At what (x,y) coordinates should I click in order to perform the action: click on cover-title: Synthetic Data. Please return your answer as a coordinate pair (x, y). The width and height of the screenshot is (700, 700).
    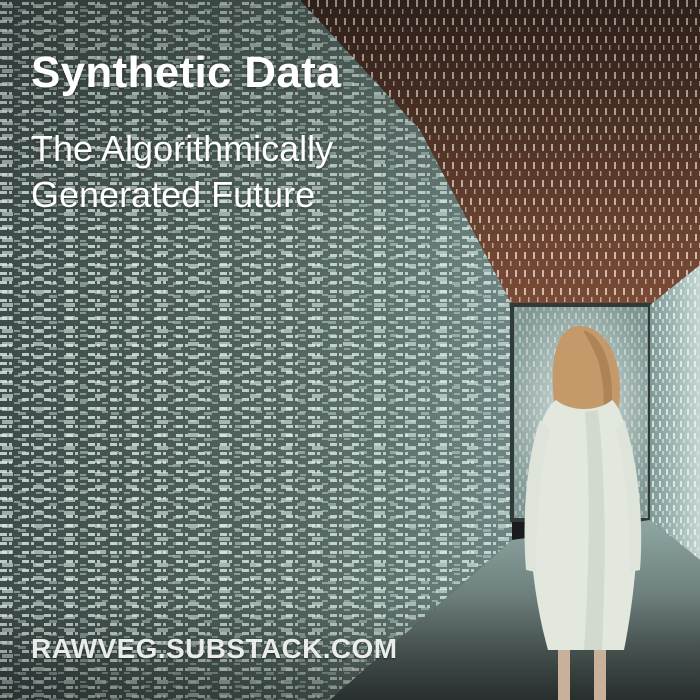
    Looking at the image, I should click on (186, 72).